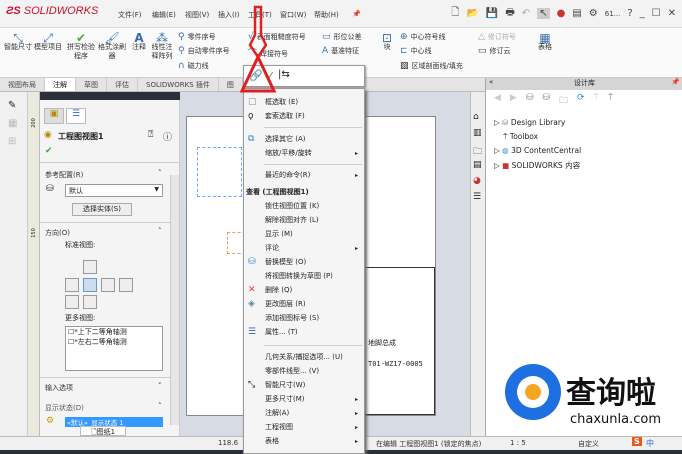 The width and height of the screenshot is (682, 454). Describe the element at coordinates (150, 135) in the screenshot. I see `whats-wrong-icon: ⍰` at that location.